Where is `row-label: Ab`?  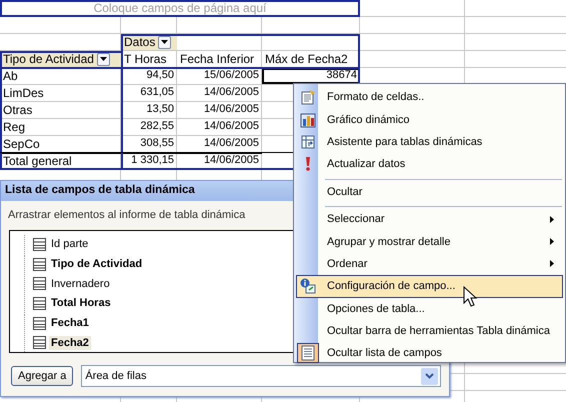
row-label: Ab is located at coordinates (10, 76).